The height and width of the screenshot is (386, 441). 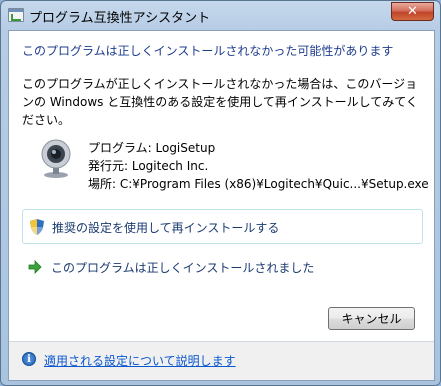 I want to click on reinstall-recommended-option: 推奨の設定を使用して再インストールする, so click(x=222, y=226).